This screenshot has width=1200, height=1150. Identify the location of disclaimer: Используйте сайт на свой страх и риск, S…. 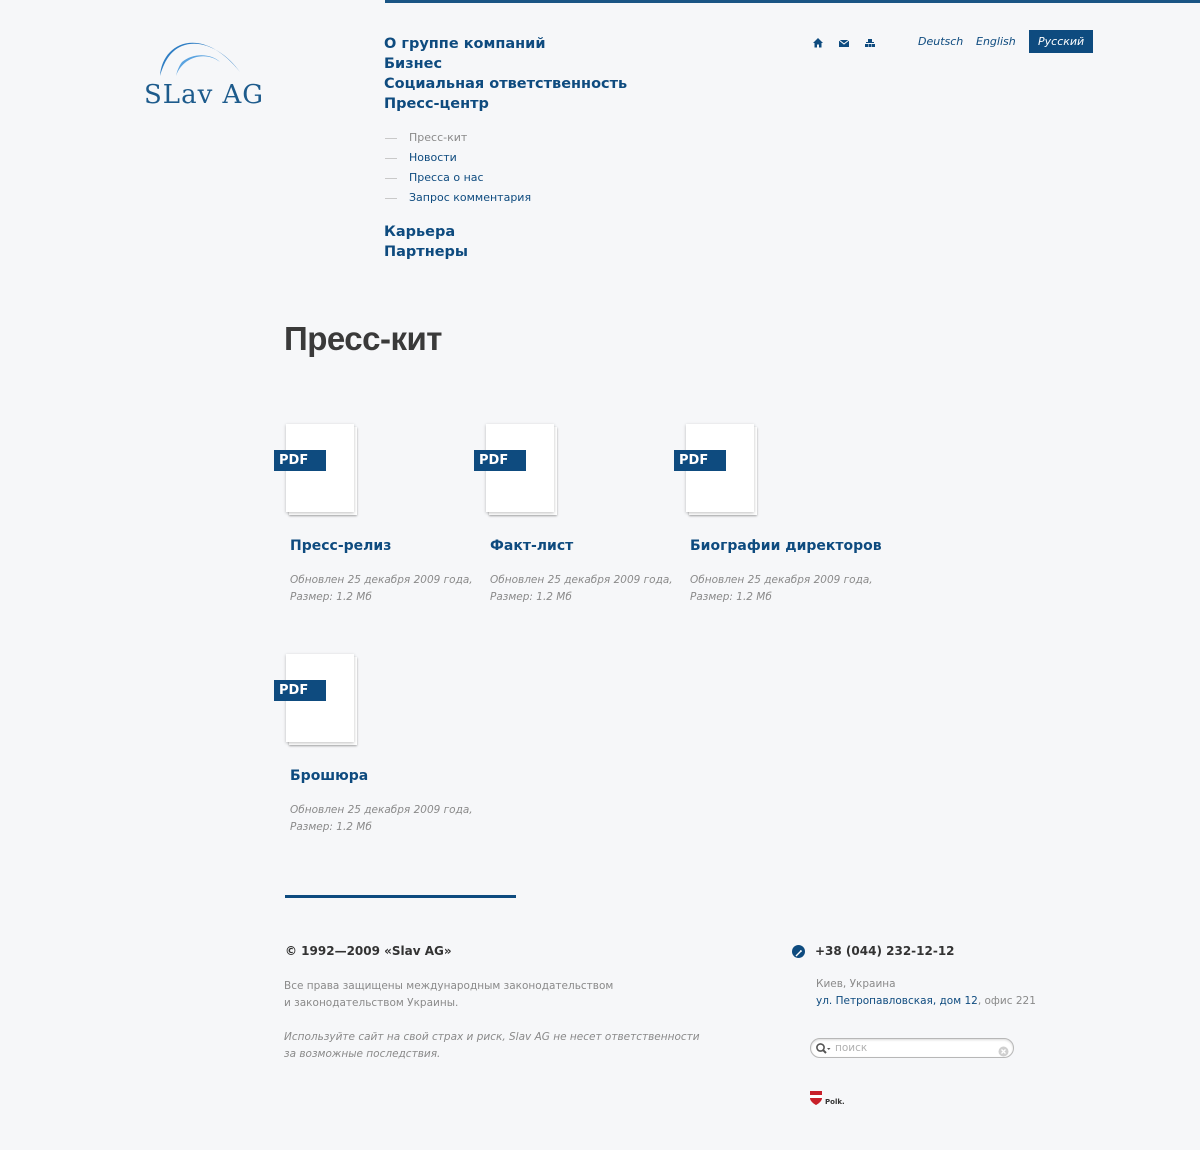
(494, 1046).